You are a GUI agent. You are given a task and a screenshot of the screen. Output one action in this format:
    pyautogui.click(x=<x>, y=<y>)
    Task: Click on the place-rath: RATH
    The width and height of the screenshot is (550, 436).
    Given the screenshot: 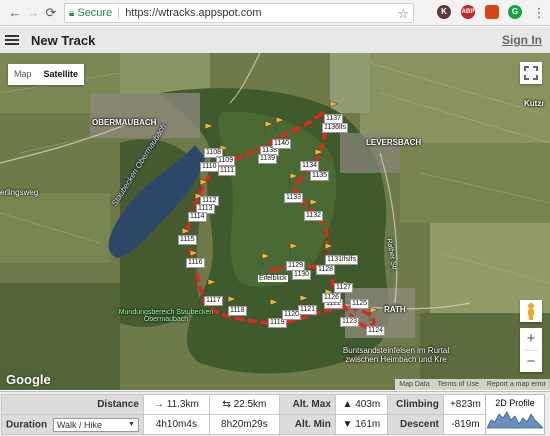 What is the action you would take?
    pyautogui.click(x=395, y=309)
    